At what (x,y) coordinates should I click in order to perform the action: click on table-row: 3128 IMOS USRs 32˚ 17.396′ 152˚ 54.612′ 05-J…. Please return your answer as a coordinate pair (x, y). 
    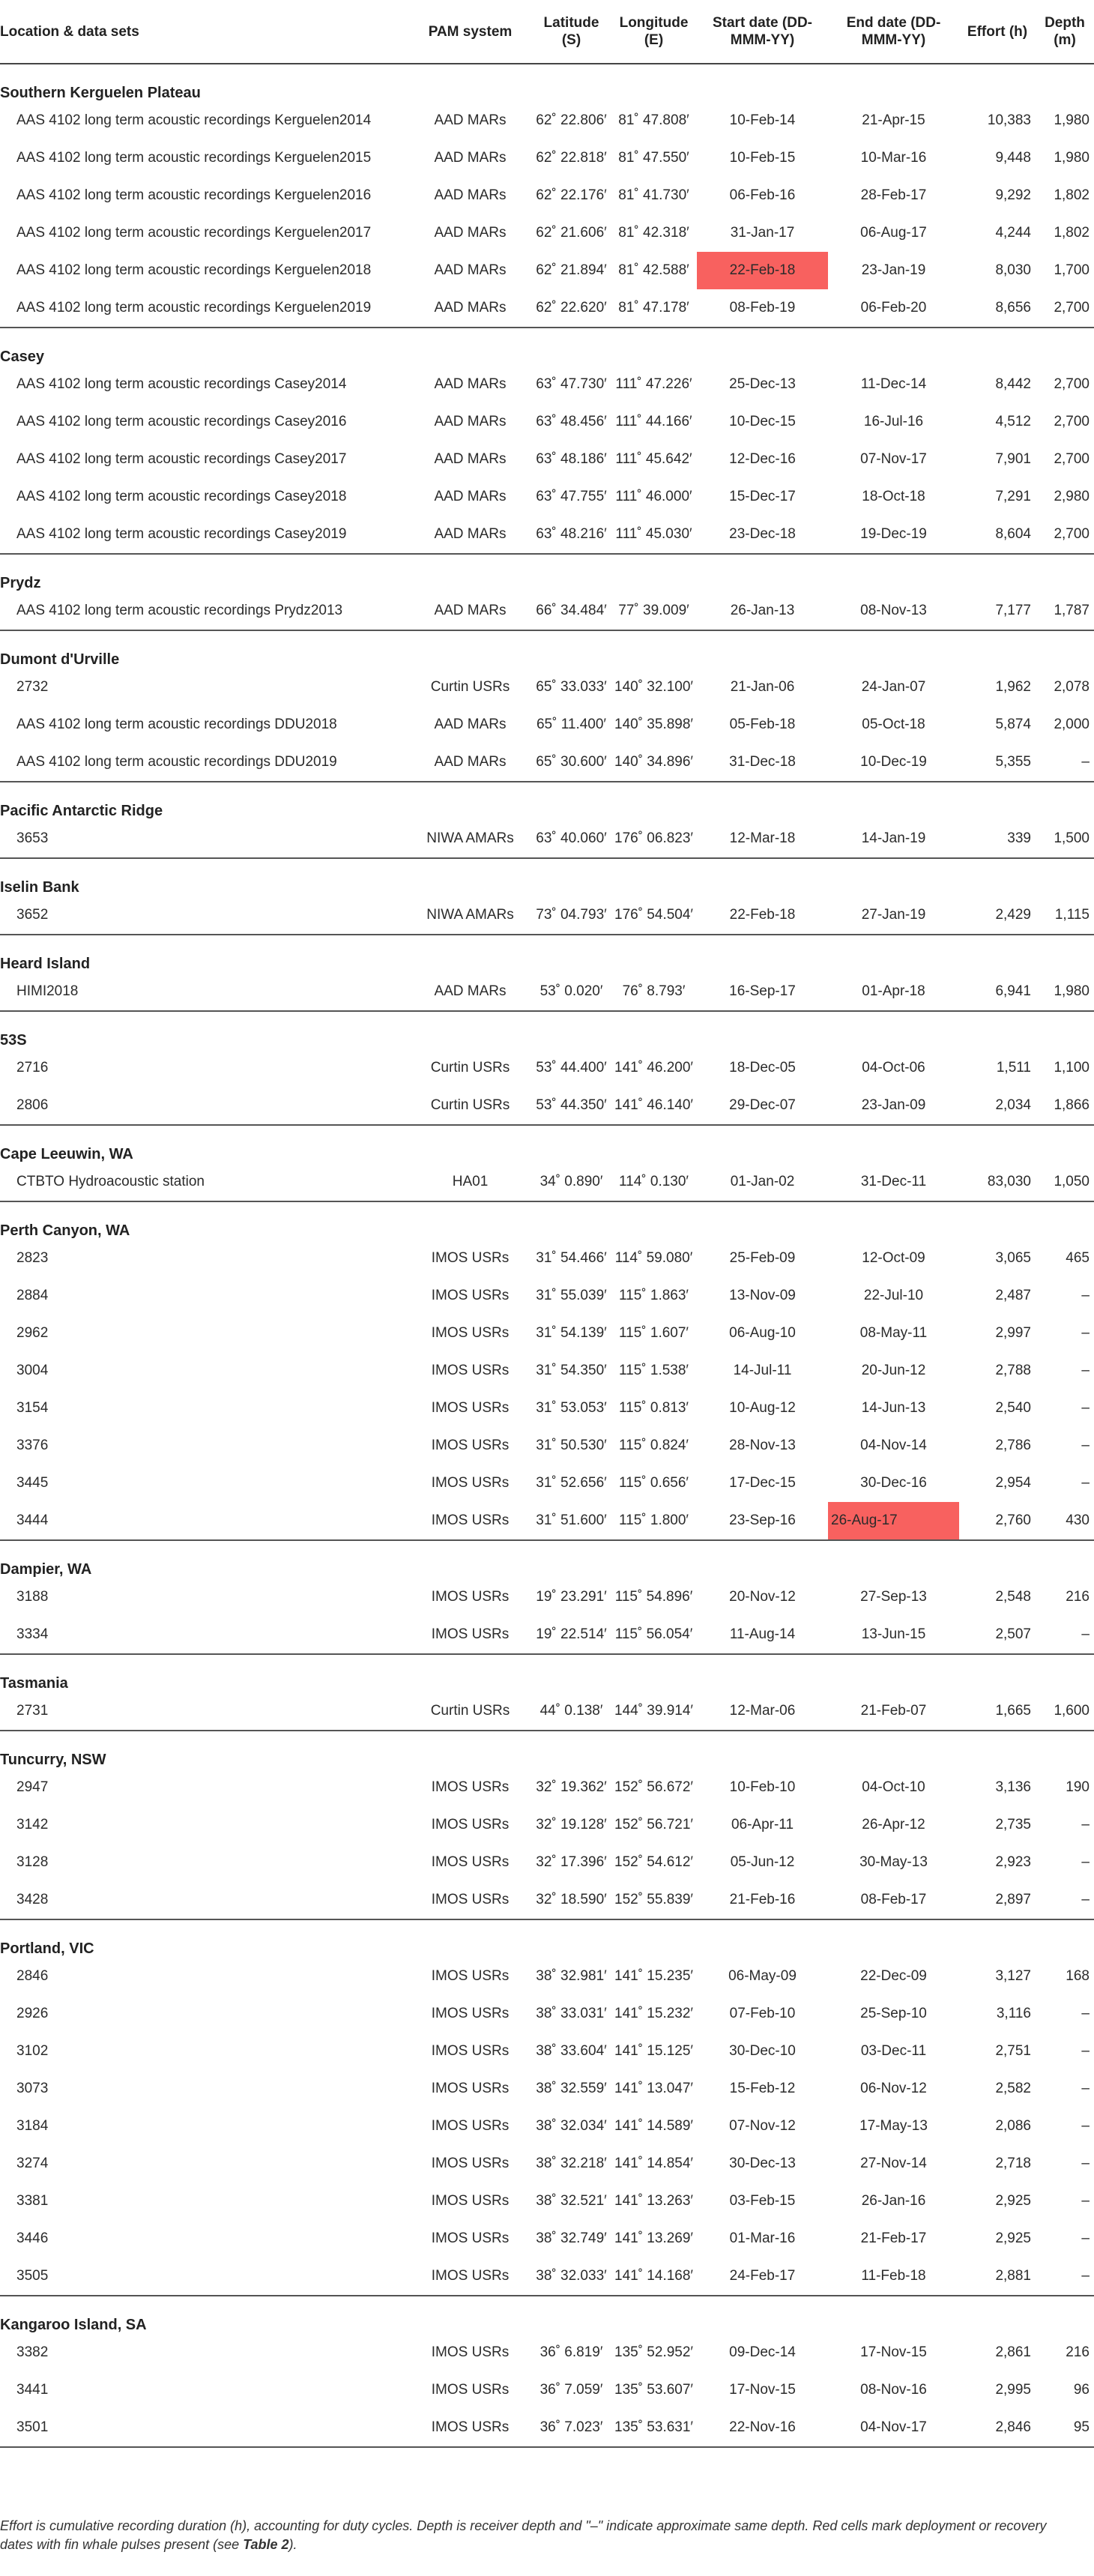
    Looking at the image, I should click on (547, 1863).